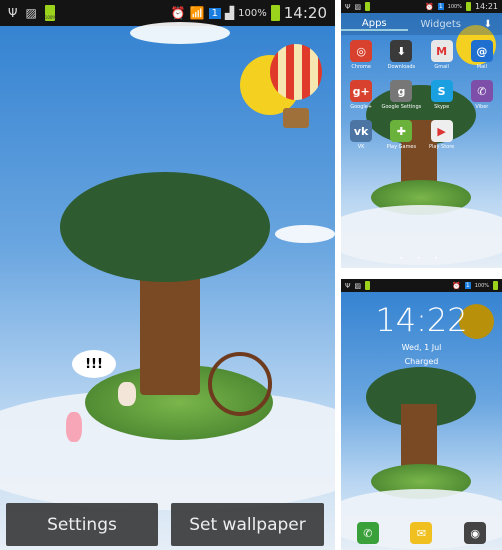 The height and width of the screenshot is (550, 502). I want to click on rabbit-character, so click(127, 394).